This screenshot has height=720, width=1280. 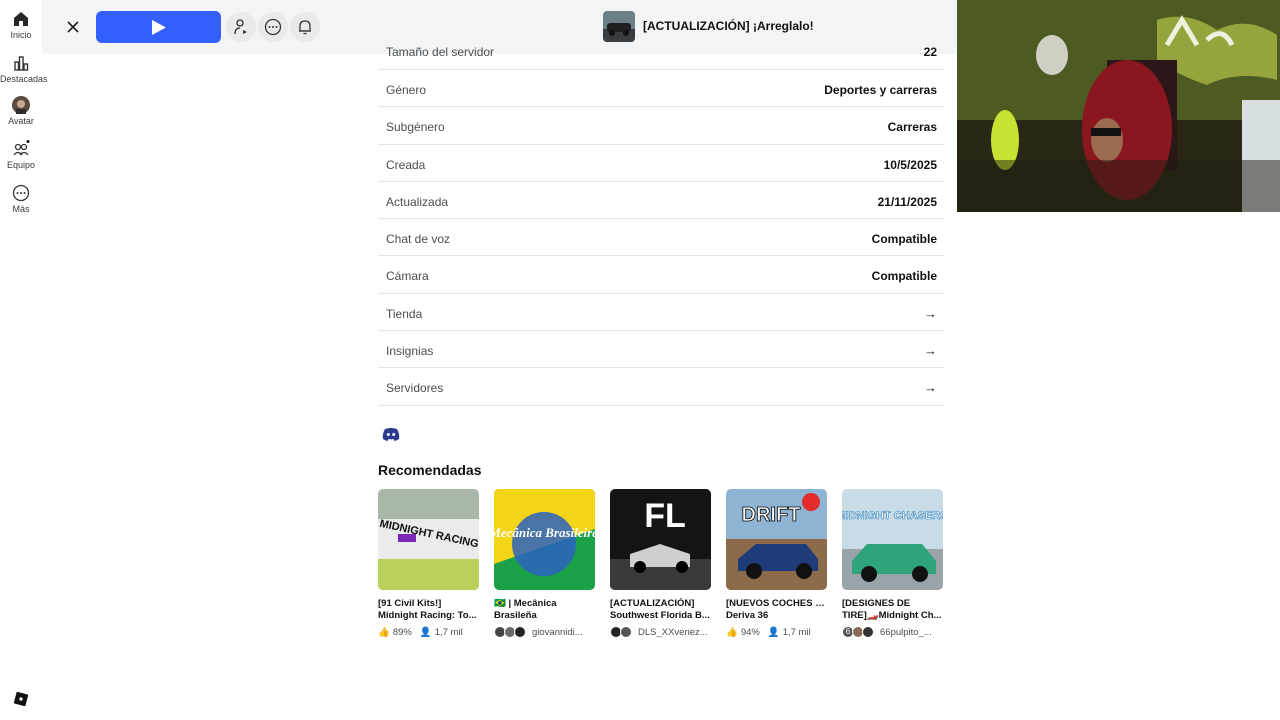 What do you see at coordinates (21, 165) in the screenshot?
I see `sidebar-item-label: Equipo` at bounding box center [21, 165].